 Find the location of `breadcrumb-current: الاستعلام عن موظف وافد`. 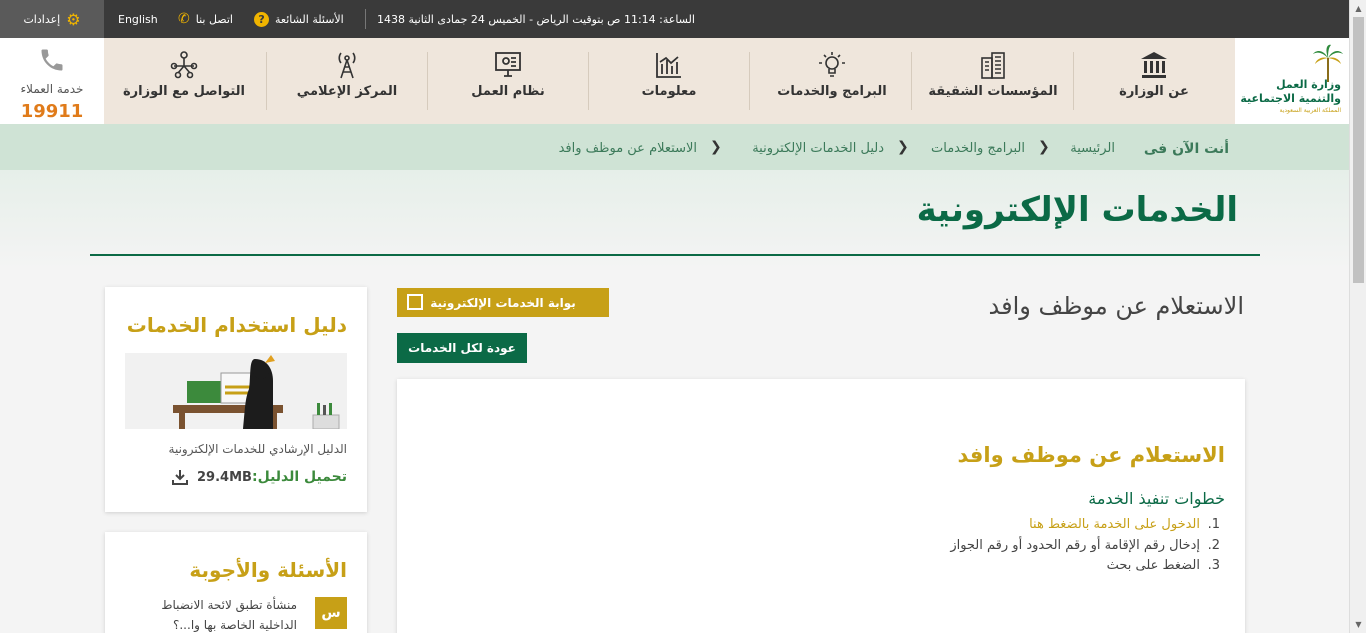

breadcrumb-current: الاستعلام عن موظف وافد is located at coordinates (627, 148).